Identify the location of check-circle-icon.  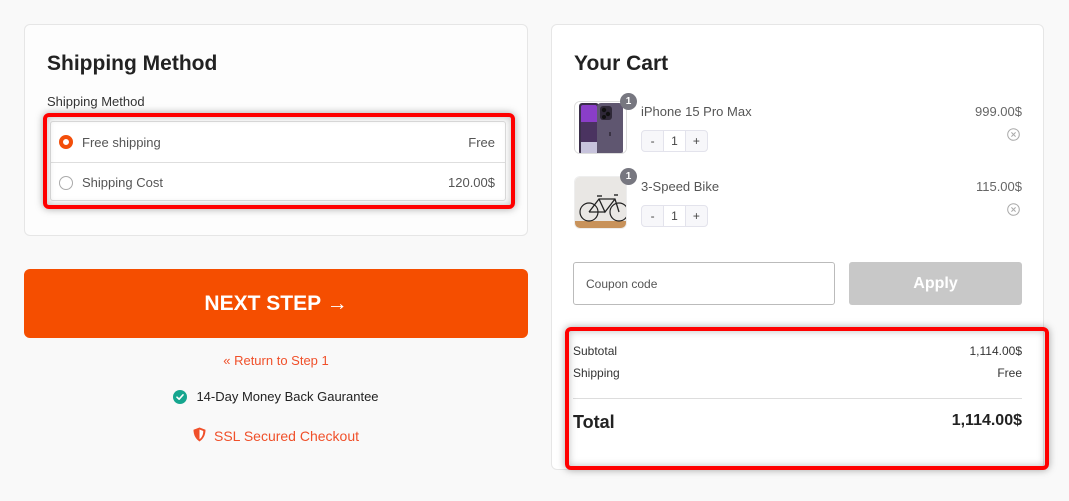
(180, 396).